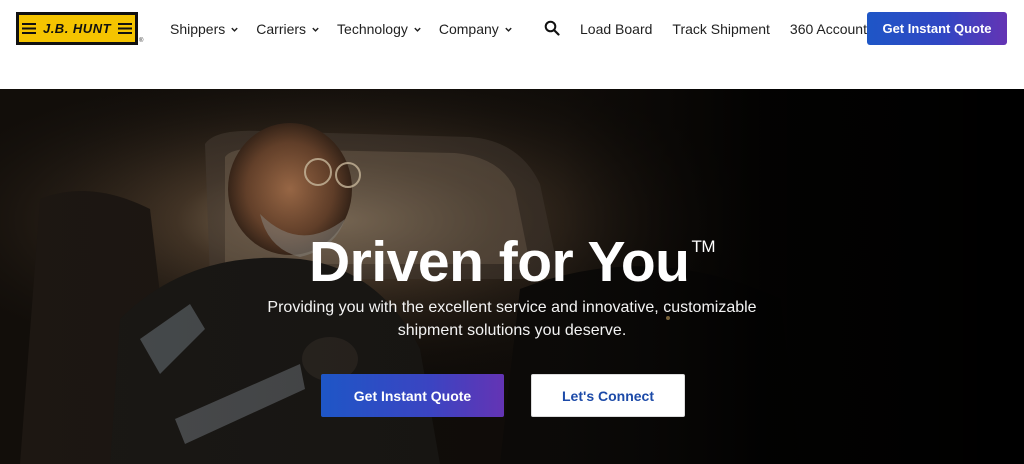 This screenshot has height=464, width=1024. What do you see at coordinates (412, 395) in the screenshot?
I see `hero-get-instant-quote-button: Get Instant Quote` at bounding box center [412, 395].